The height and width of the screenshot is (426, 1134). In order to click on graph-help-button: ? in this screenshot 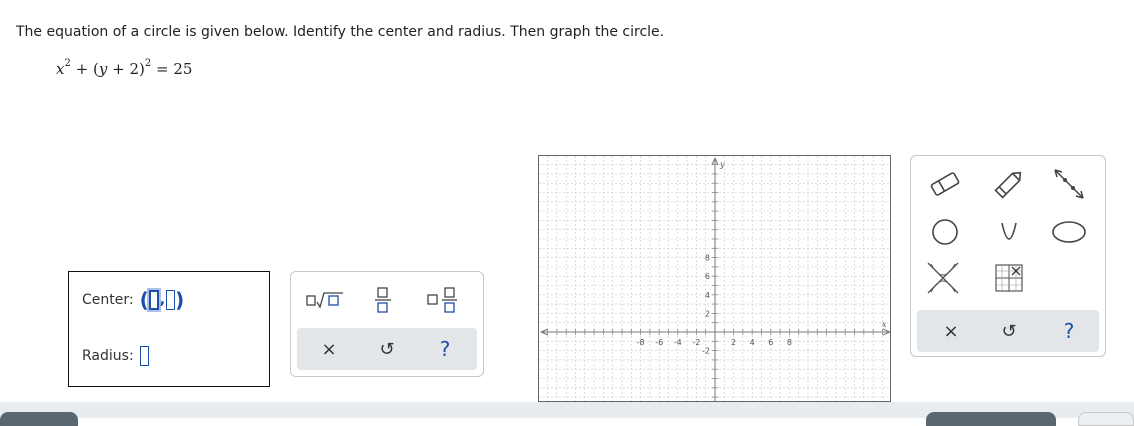, I will do `click(1069, 331)`.